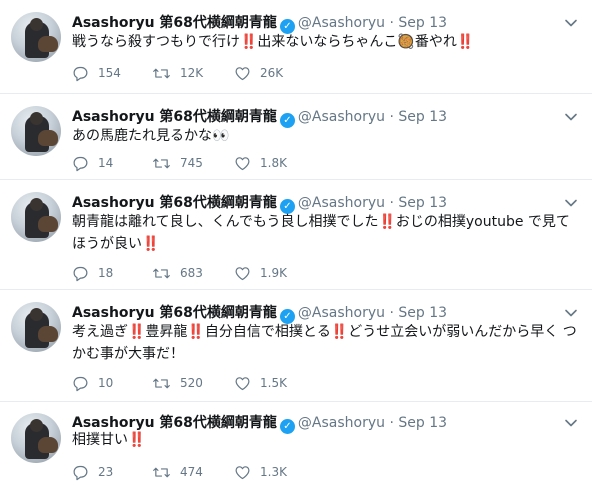 The image size is (592, 487). I want to click on reply-button: 10, so click(92, 383).